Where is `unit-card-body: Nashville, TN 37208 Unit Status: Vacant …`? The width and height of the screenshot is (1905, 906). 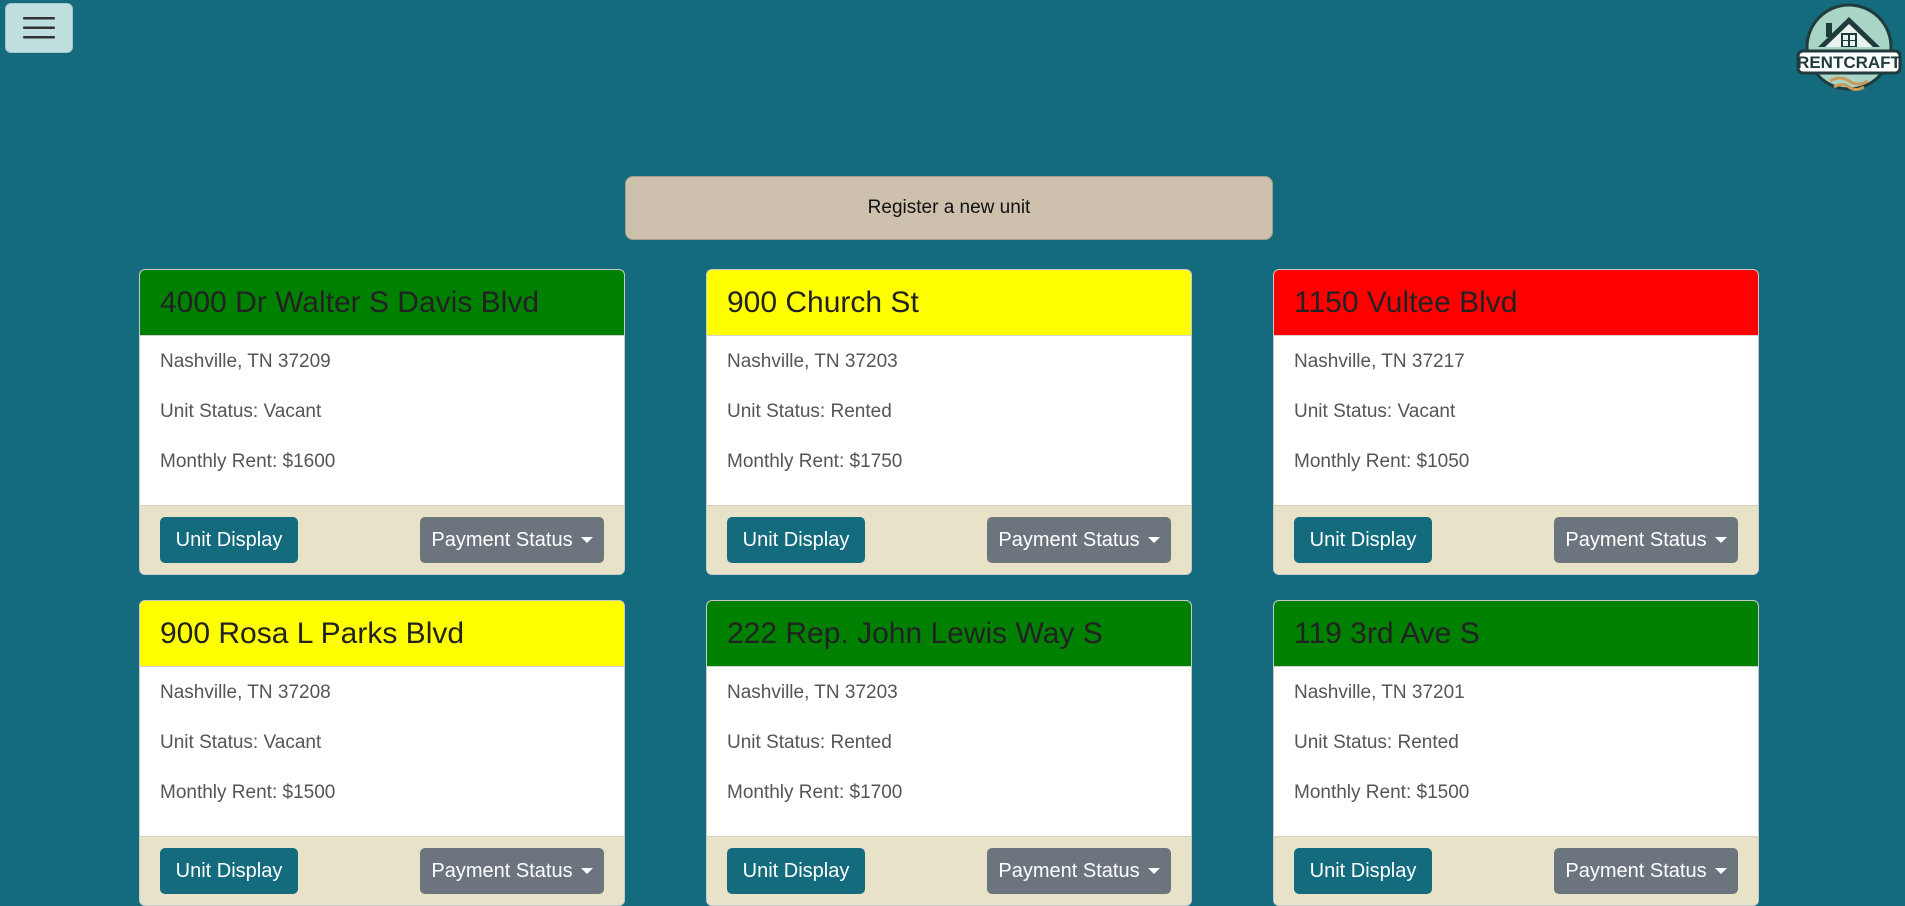
unit-card-body: Nashville, TN 37208 Unit Status: Vacant … is located at coordinates (382, 735).